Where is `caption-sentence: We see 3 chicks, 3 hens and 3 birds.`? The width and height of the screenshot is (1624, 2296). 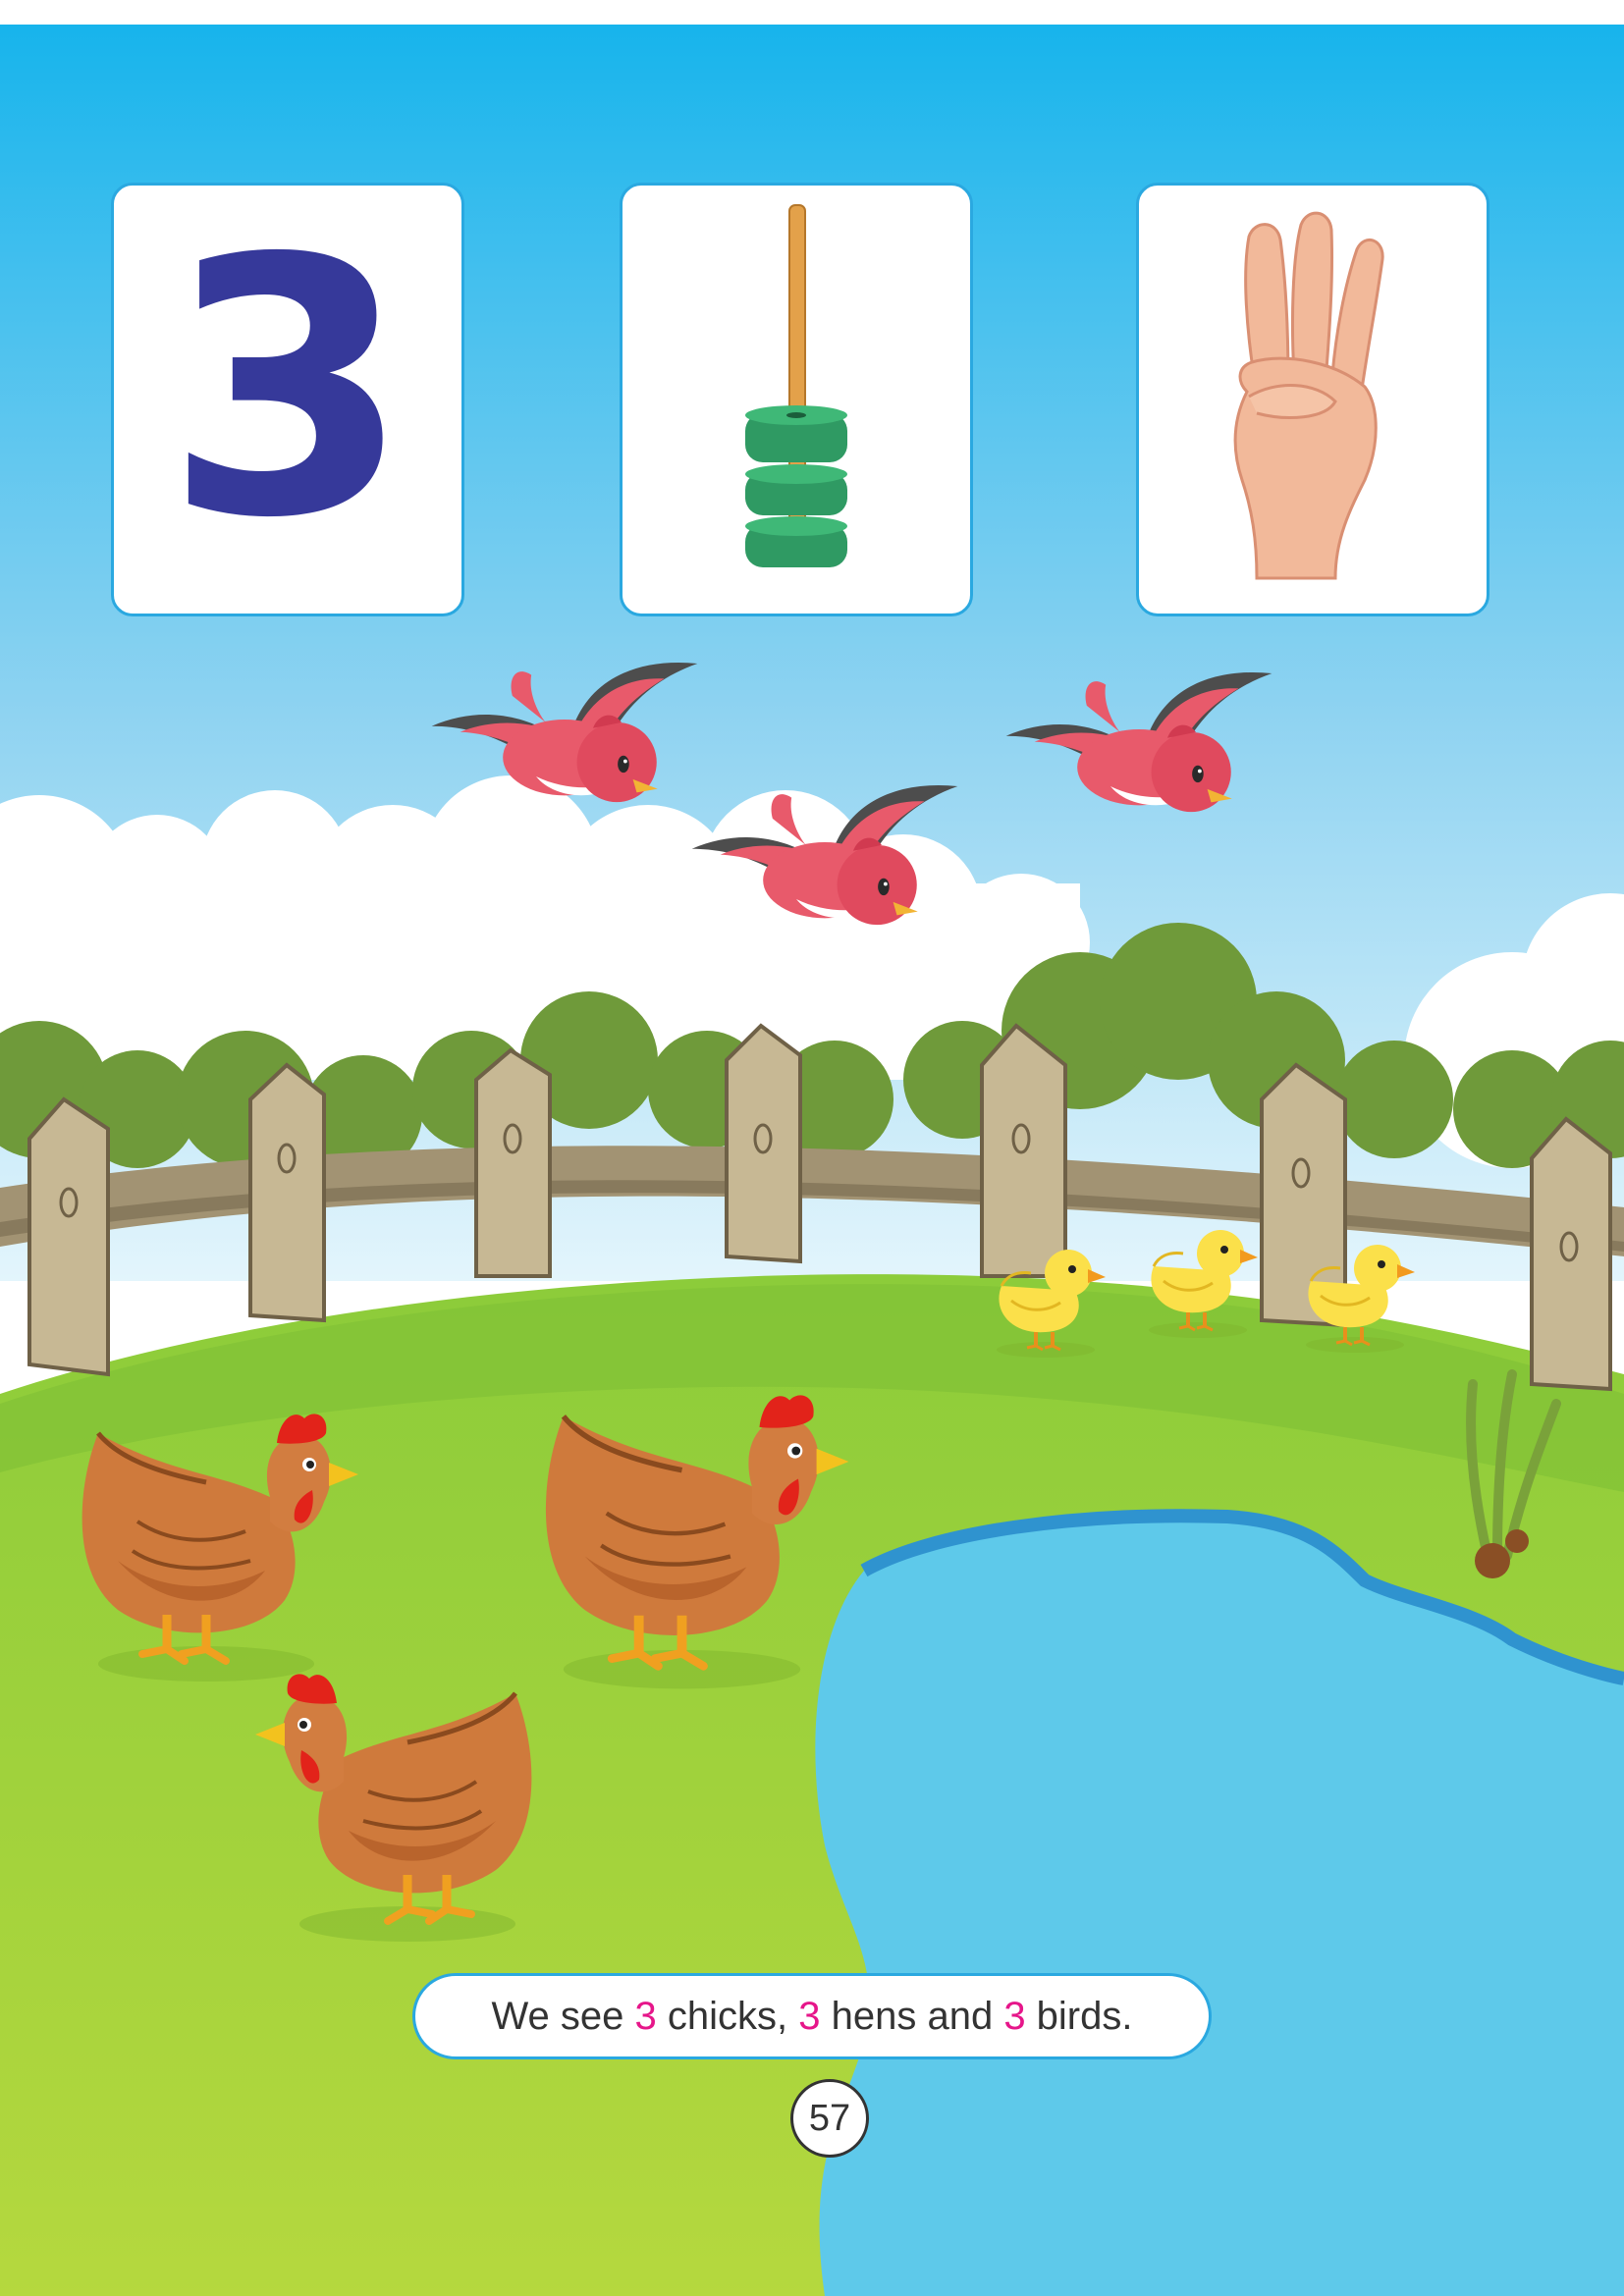 caption-sentence: We see 3 chicks, 3 hens and 3 birds. is located at coordinates (812, 2016).